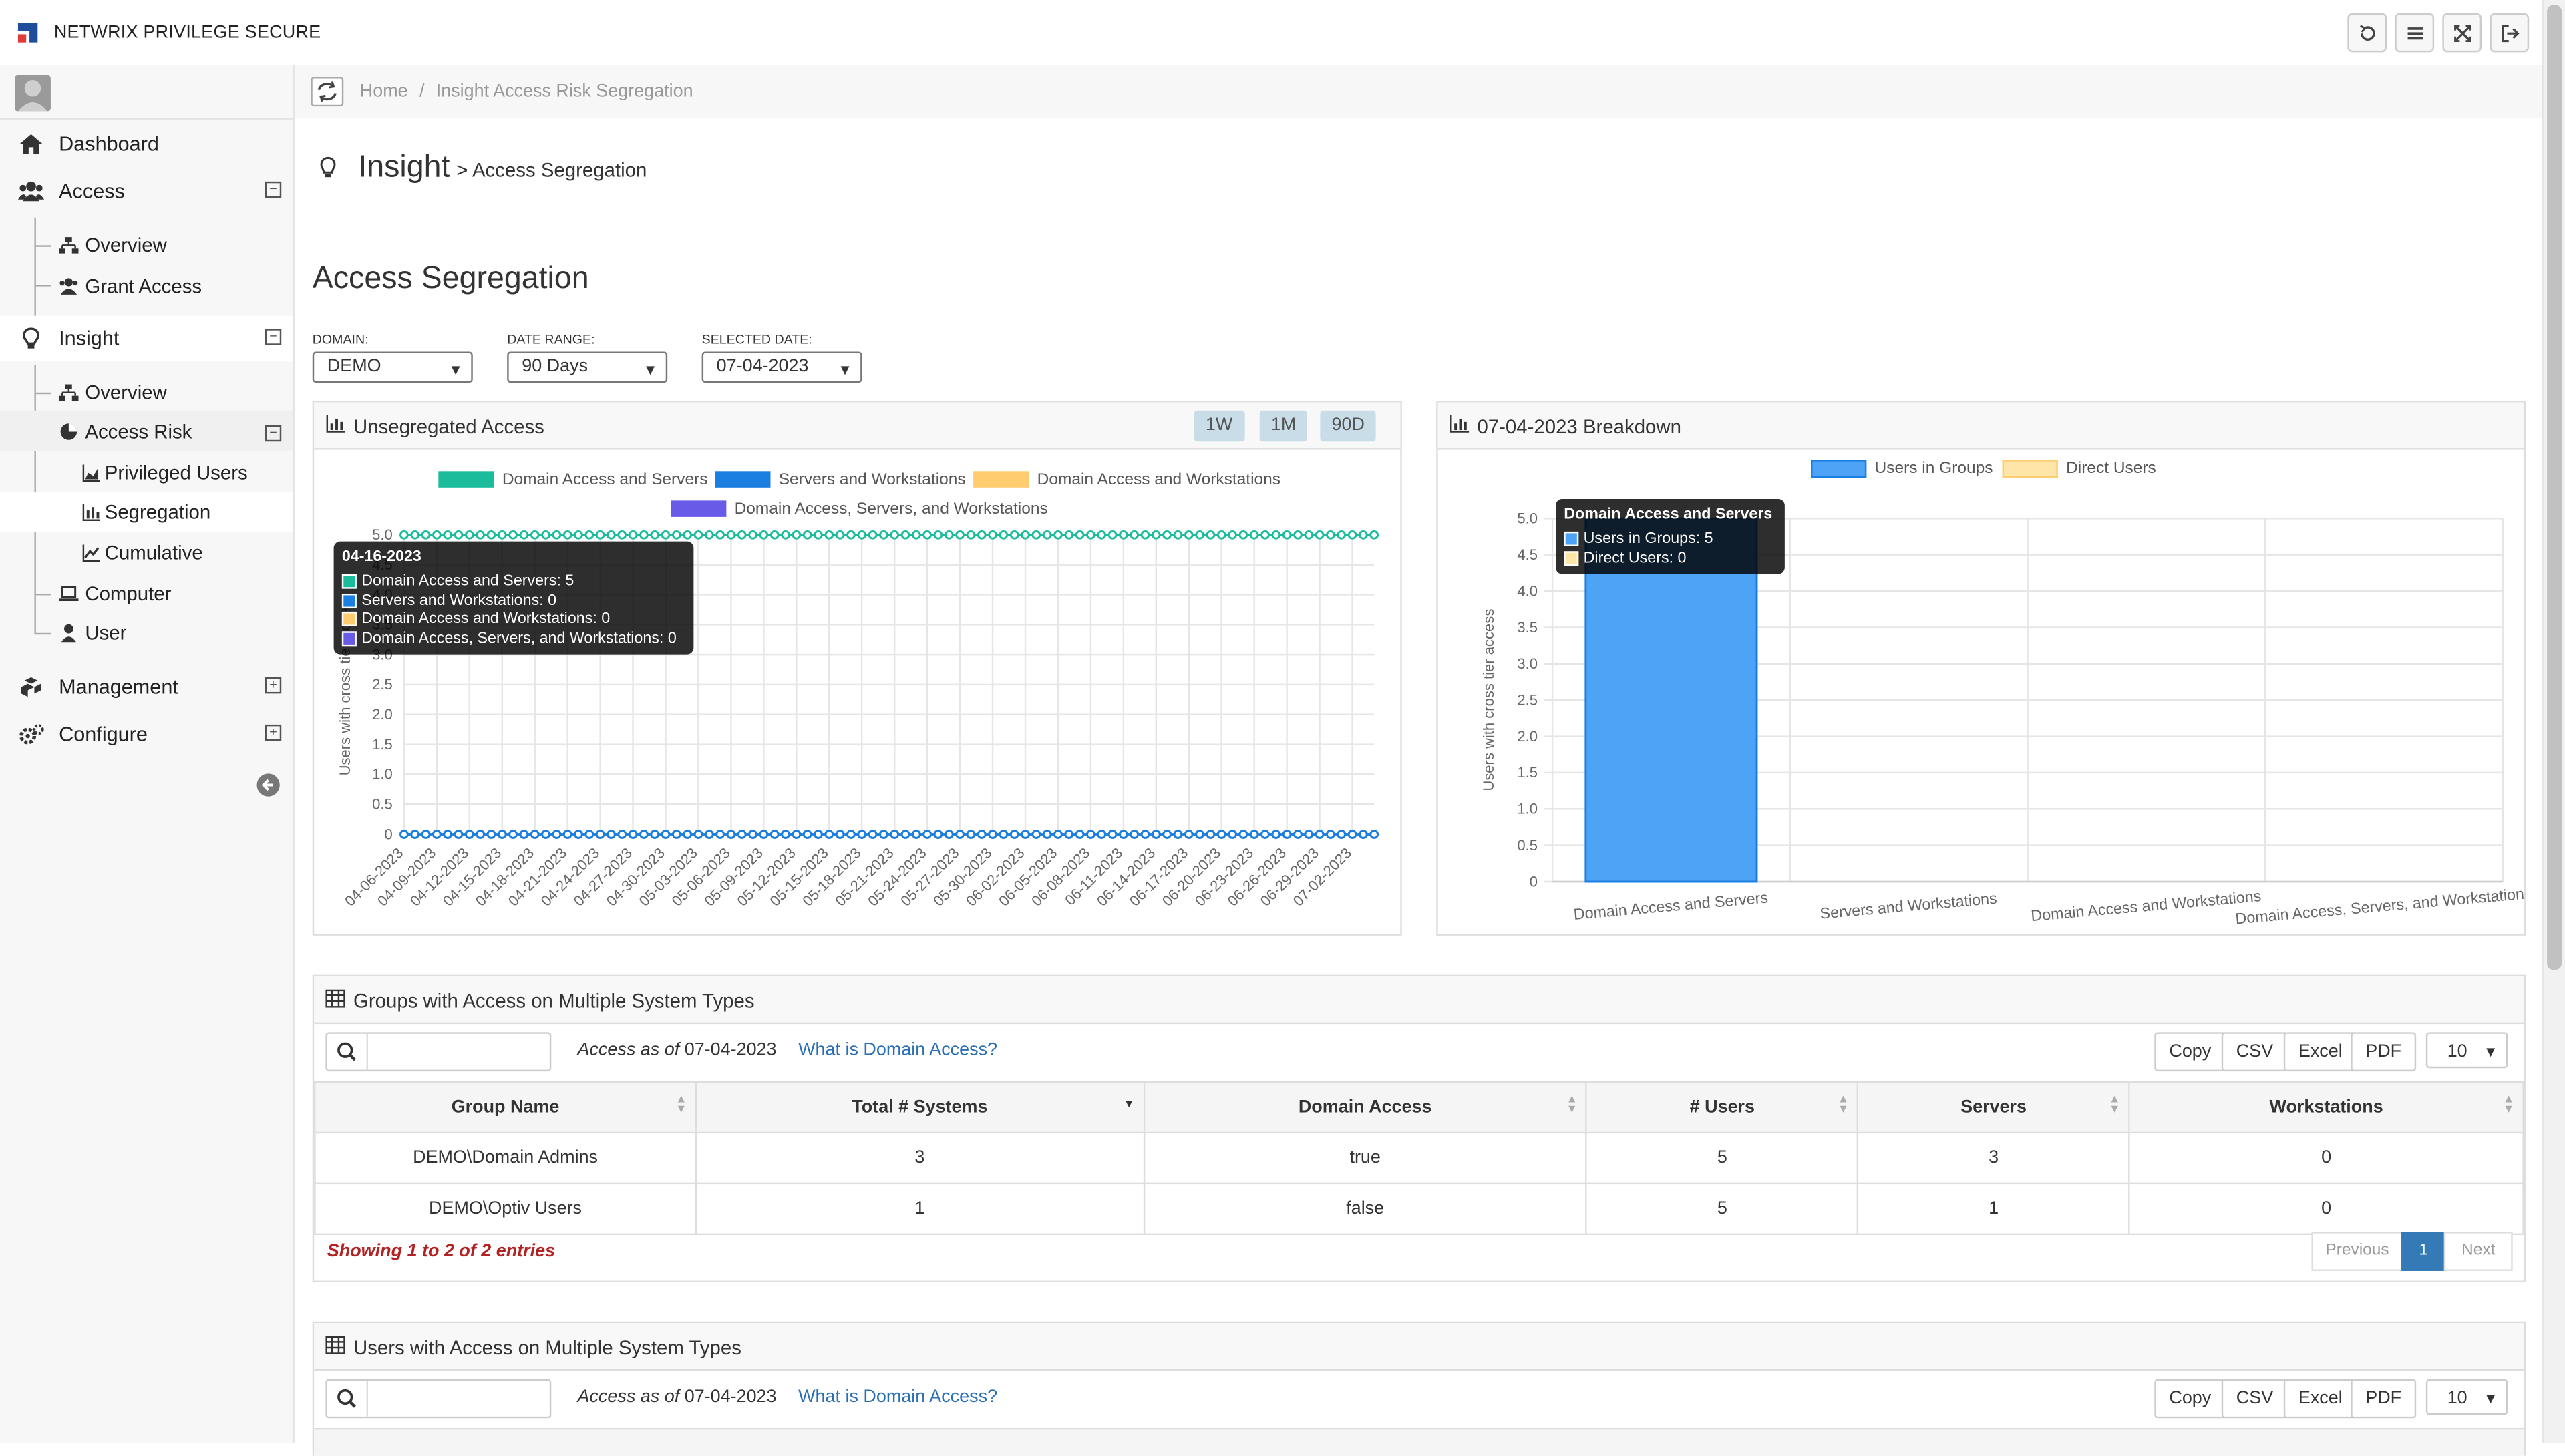 The height and width of the screenshot is (1456, 2565). Describe the element at coordinates (730, 1050) in the screenshot. I see `as-of-date: 07-04-2023` at that location.